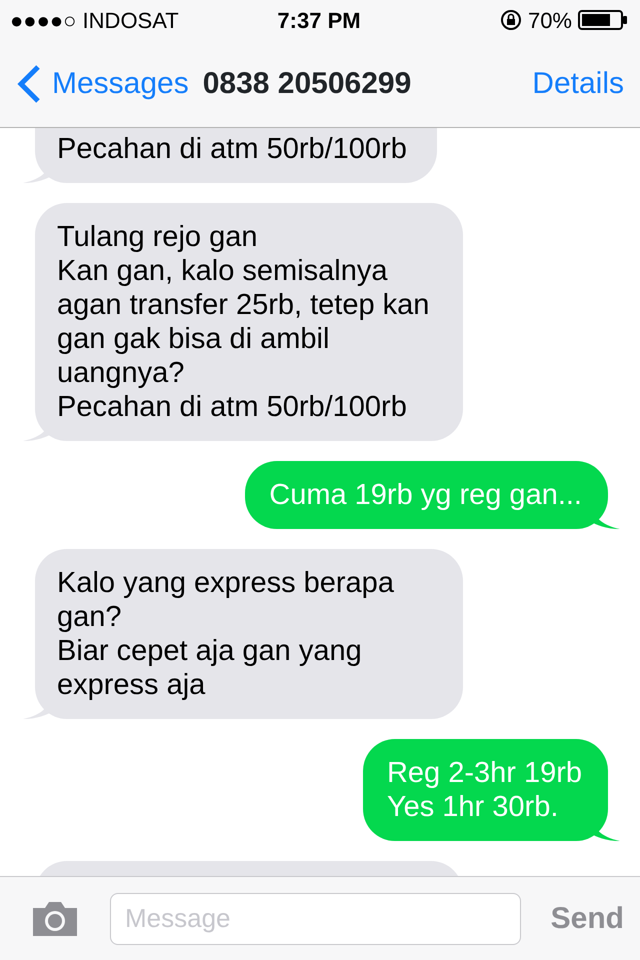 This screenshot has height=960, width=640. Describe the element at coordinates (102, 83) in the screenshot. I see `back-link: Messages` at that location.